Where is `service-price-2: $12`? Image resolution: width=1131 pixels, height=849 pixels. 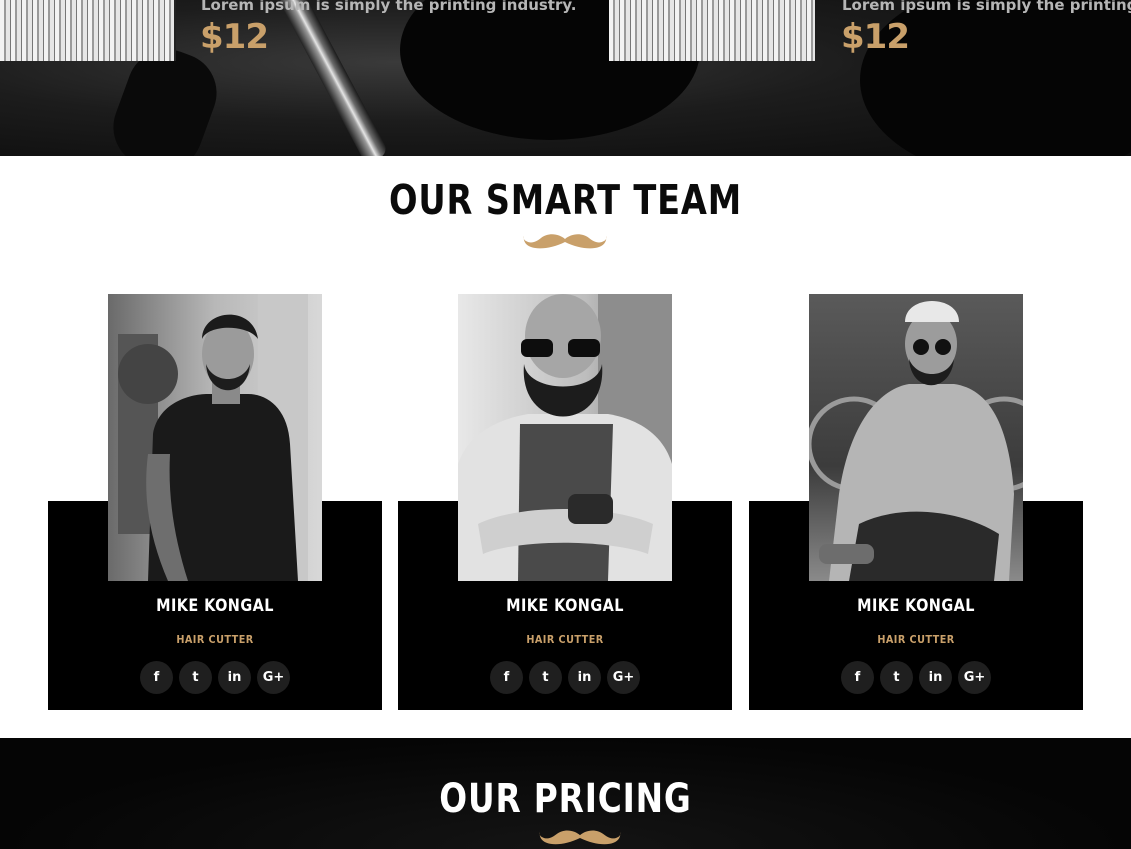
service-price-2: $12 is located at coordinates (875, 37).